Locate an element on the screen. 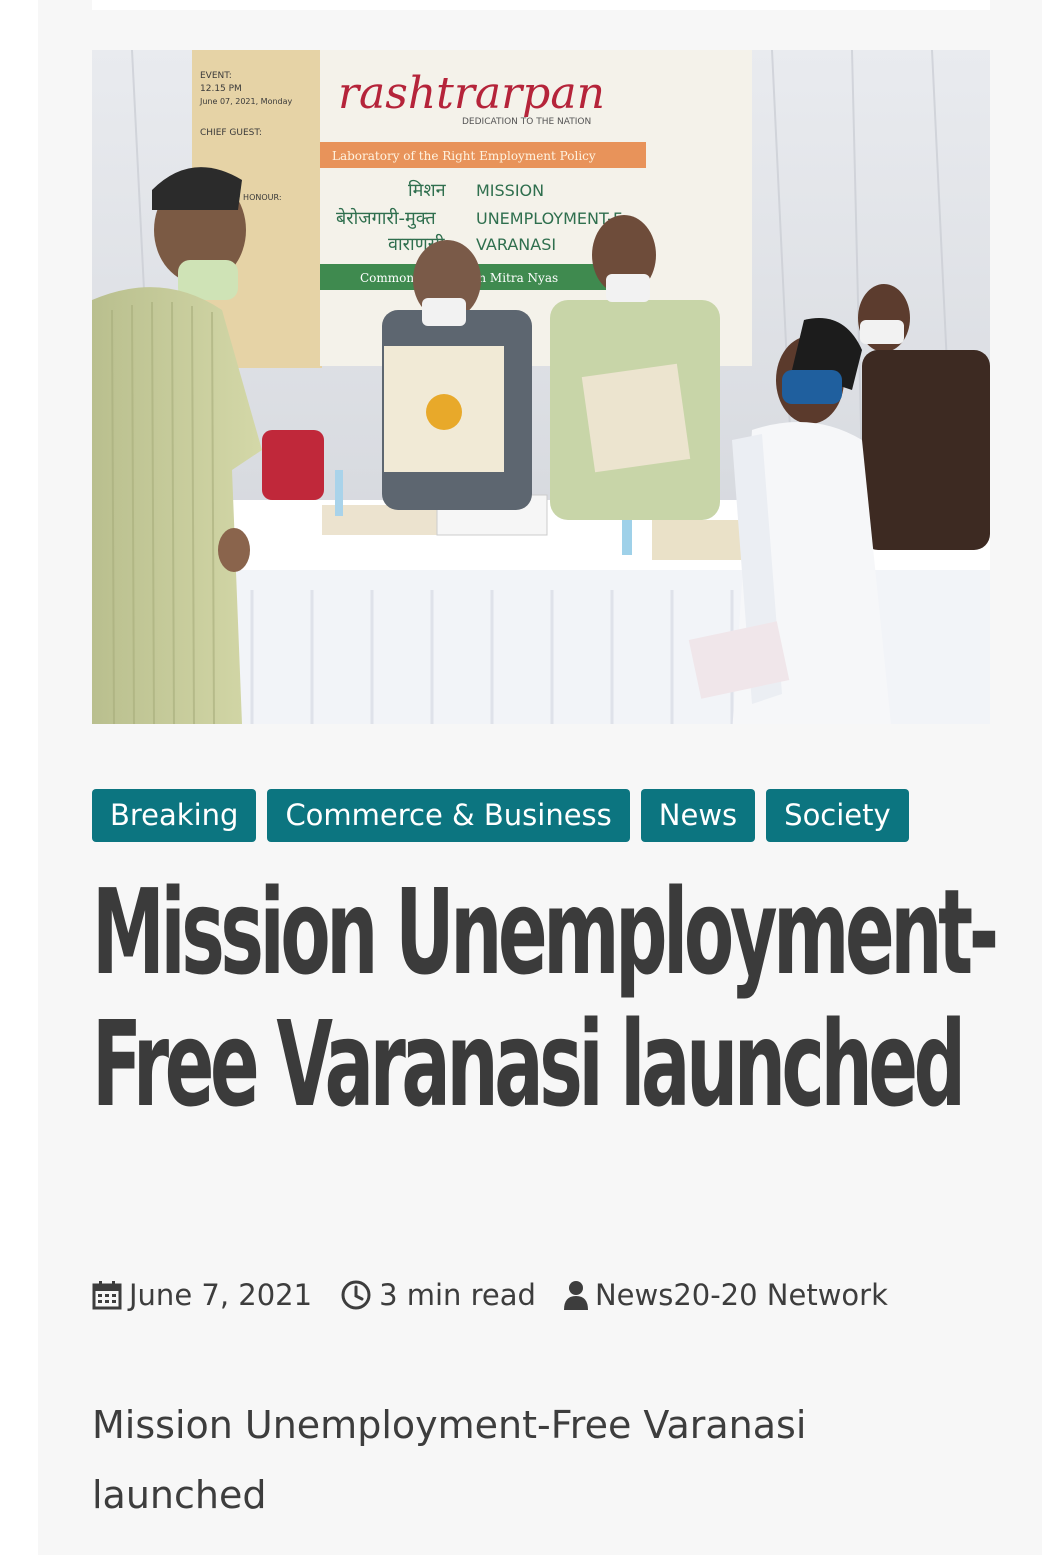  post-author-text: News20-20 Network is located at coordinates (741, 1295).